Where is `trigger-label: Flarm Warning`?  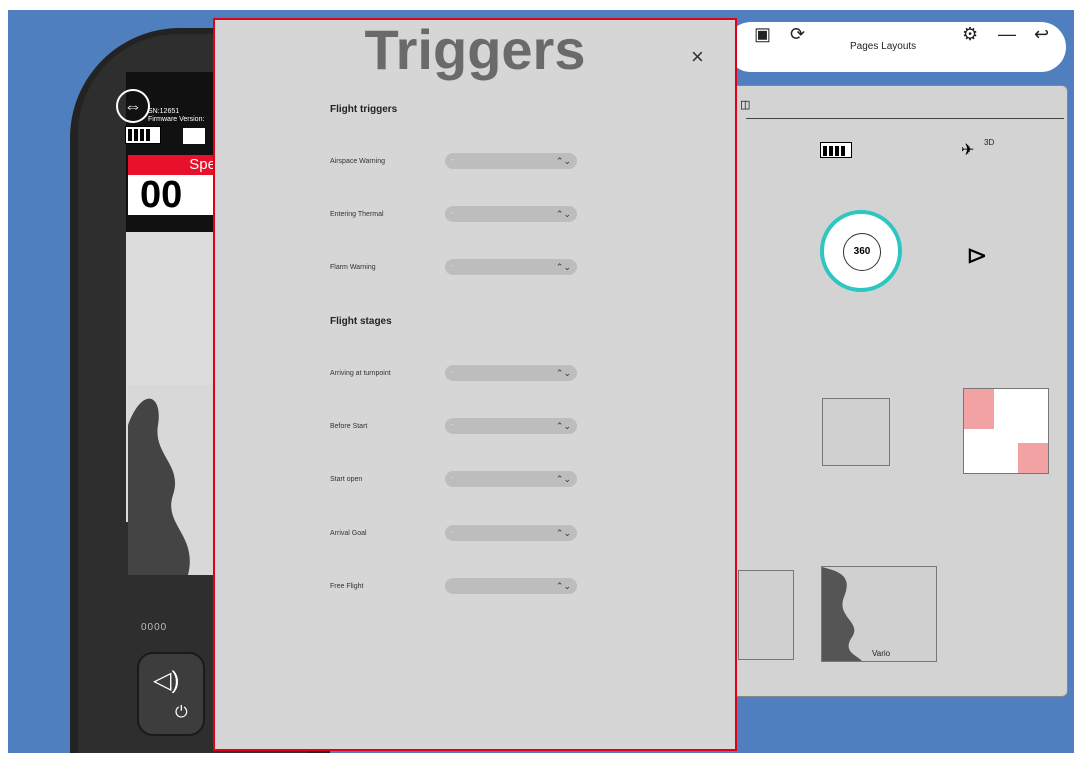
trigger-label: Flarm Warning is located at coordinates (353, 267).